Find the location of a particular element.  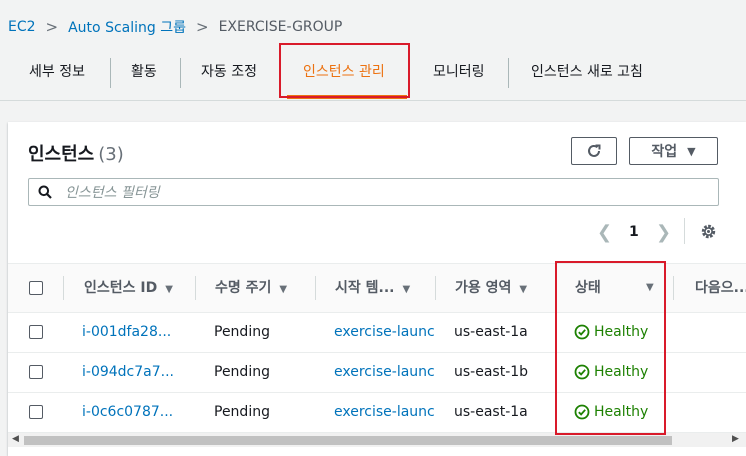

refresh-icon is located at coordinates (594, 150).